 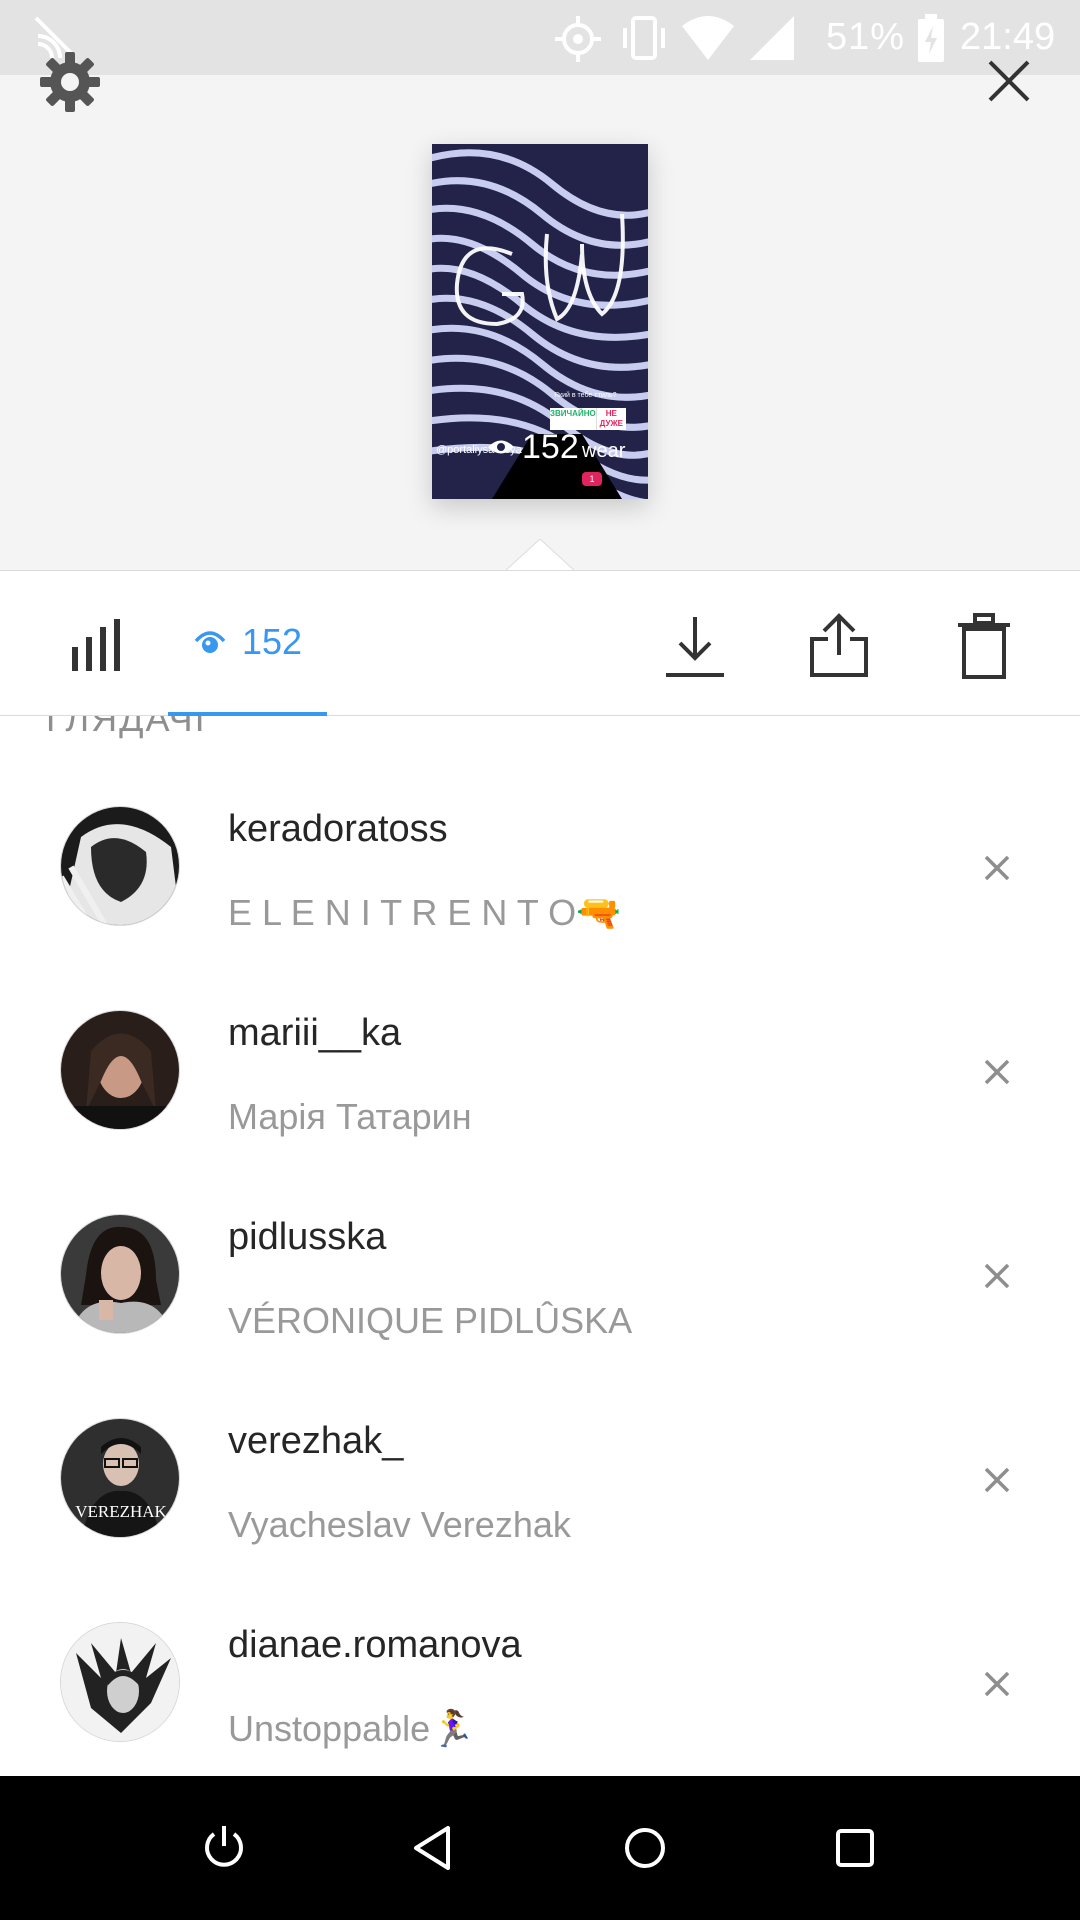 I want to click on heart-count: 1, so click(x=592, y=479).